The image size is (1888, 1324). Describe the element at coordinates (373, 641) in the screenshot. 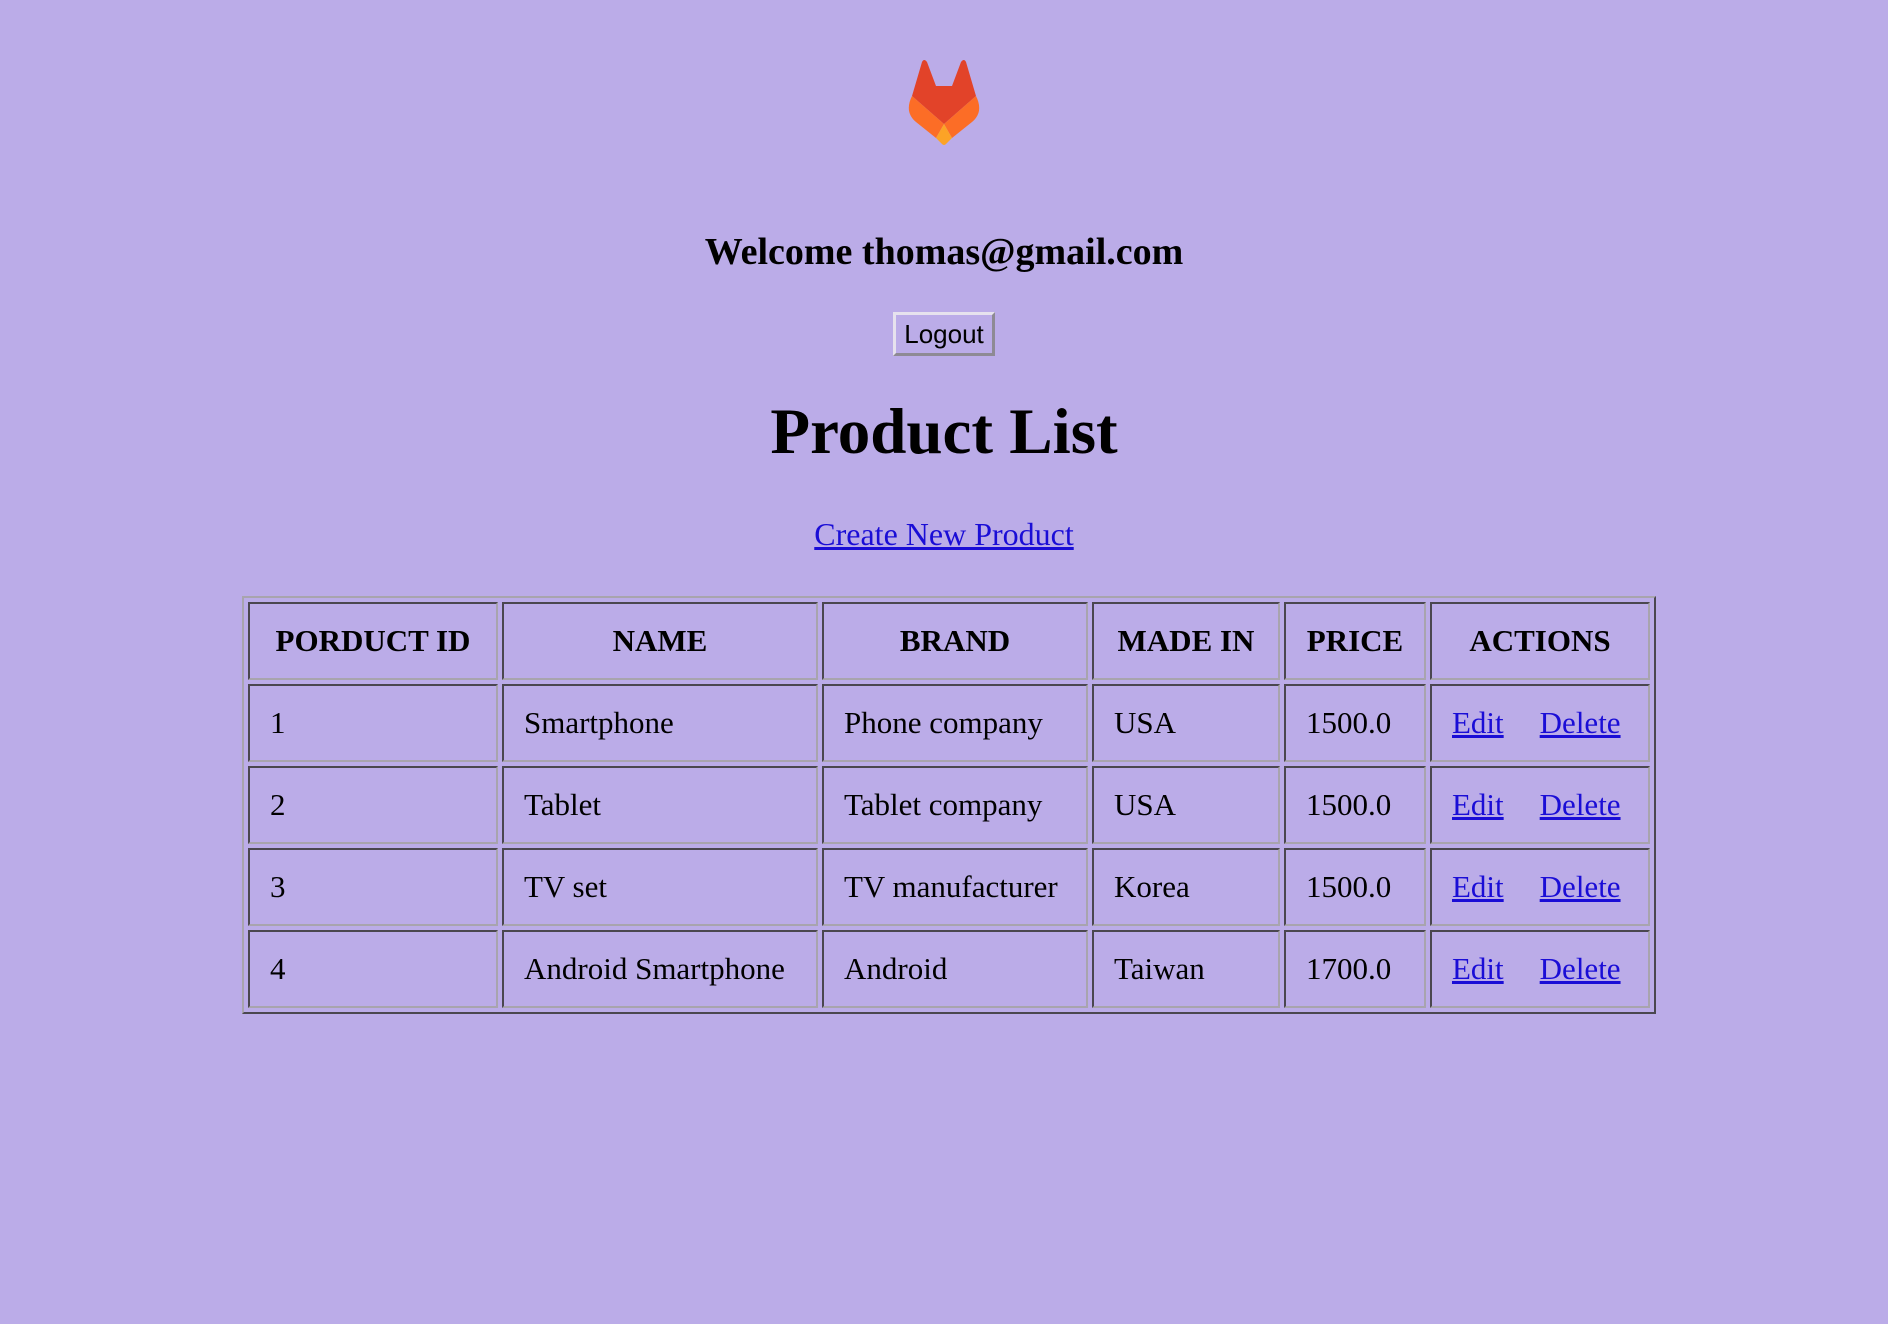

I see `column-header-product-id: PORDUCT ID` at that location.